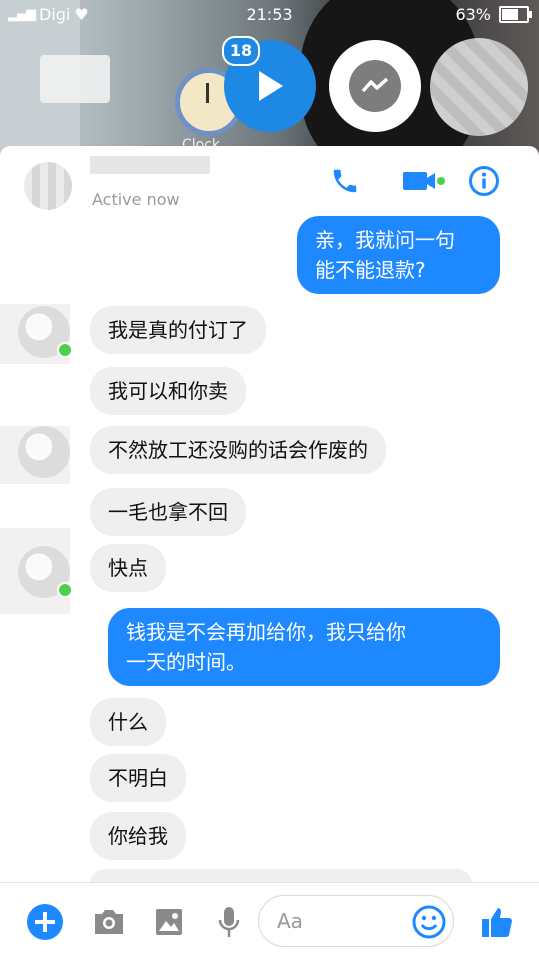 The image size is (539, 961). I want to click on message-composer: Aa, so click(269, 921).